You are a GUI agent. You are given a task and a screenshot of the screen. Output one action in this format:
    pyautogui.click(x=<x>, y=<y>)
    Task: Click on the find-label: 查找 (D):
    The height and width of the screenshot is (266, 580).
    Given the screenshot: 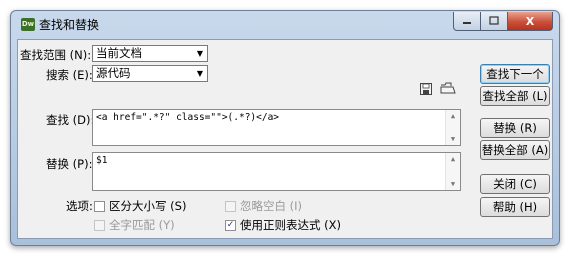 What is the action you would take?
    pyautogui.click(x=70, y=120)
    